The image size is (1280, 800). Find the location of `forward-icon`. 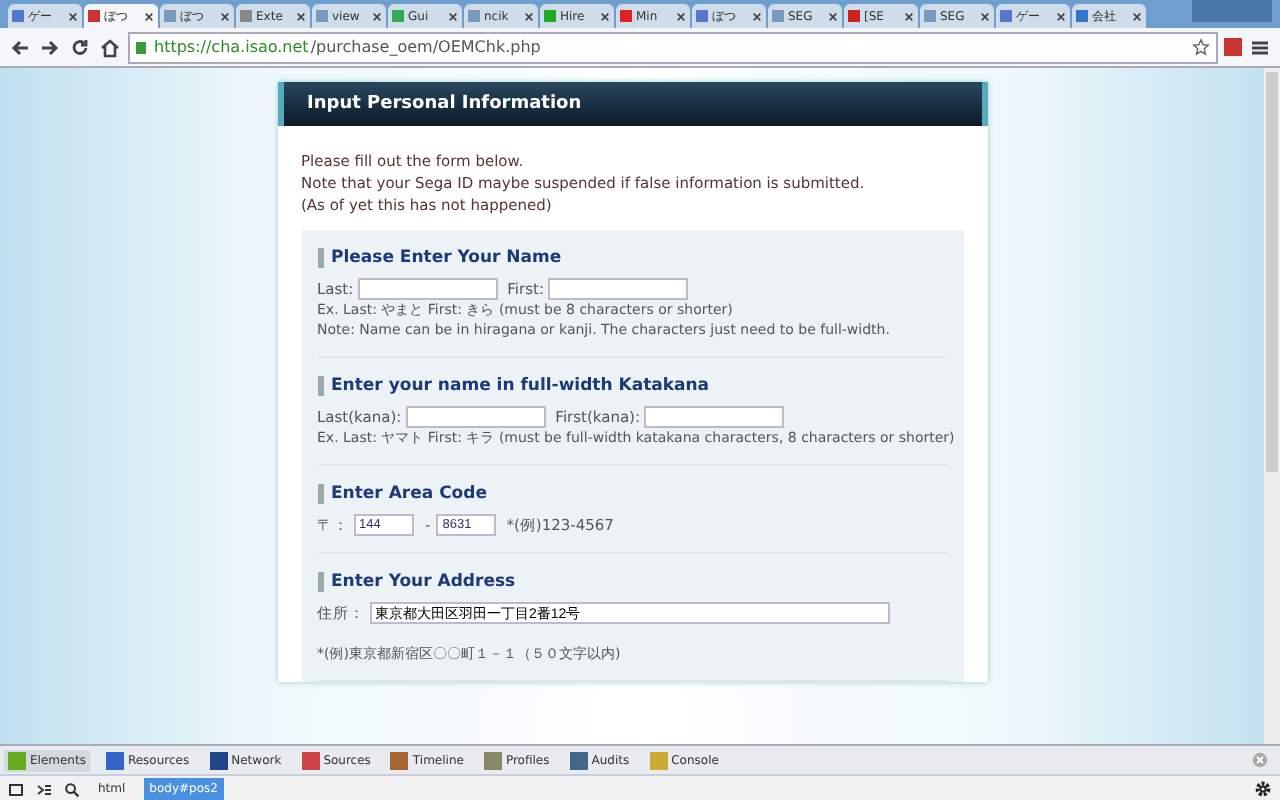

forward-icon is located at coordinates (50, 47).